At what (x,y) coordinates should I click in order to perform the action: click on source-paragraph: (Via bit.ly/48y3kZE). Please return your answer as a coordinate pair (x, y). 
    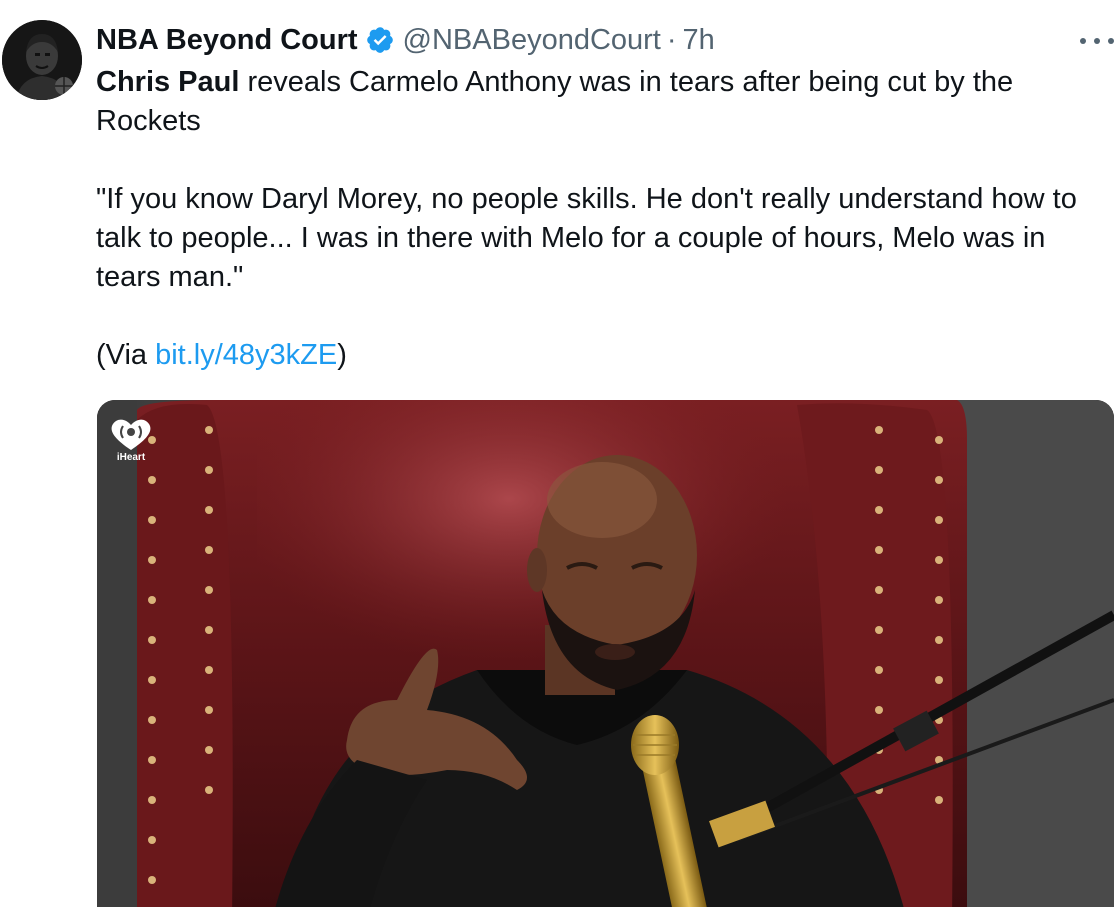
    Looking at the image, I should click on (601, 355).